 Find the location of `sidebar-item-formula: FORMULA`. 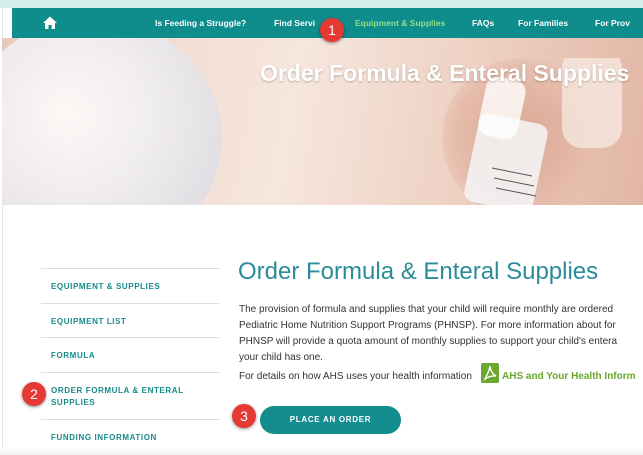

sidebar-item-formula: FORMULA is located at coordinates (130, 354).